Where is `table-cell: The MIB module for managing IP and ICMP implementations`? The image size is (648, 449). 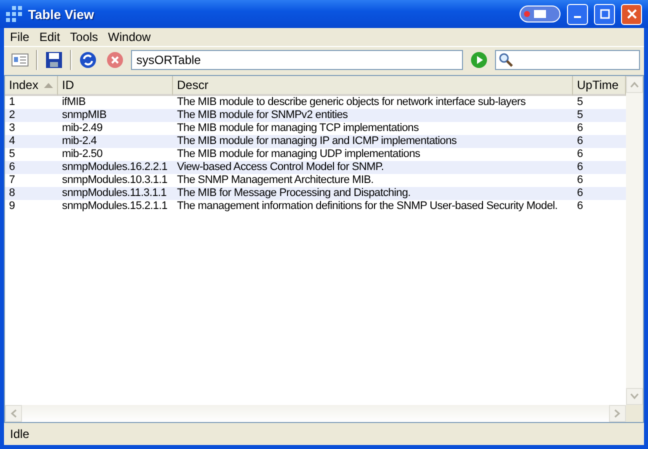
table-cell: The MIB module for managing IP and ICMP implementations is located at coordinates (373, 141).